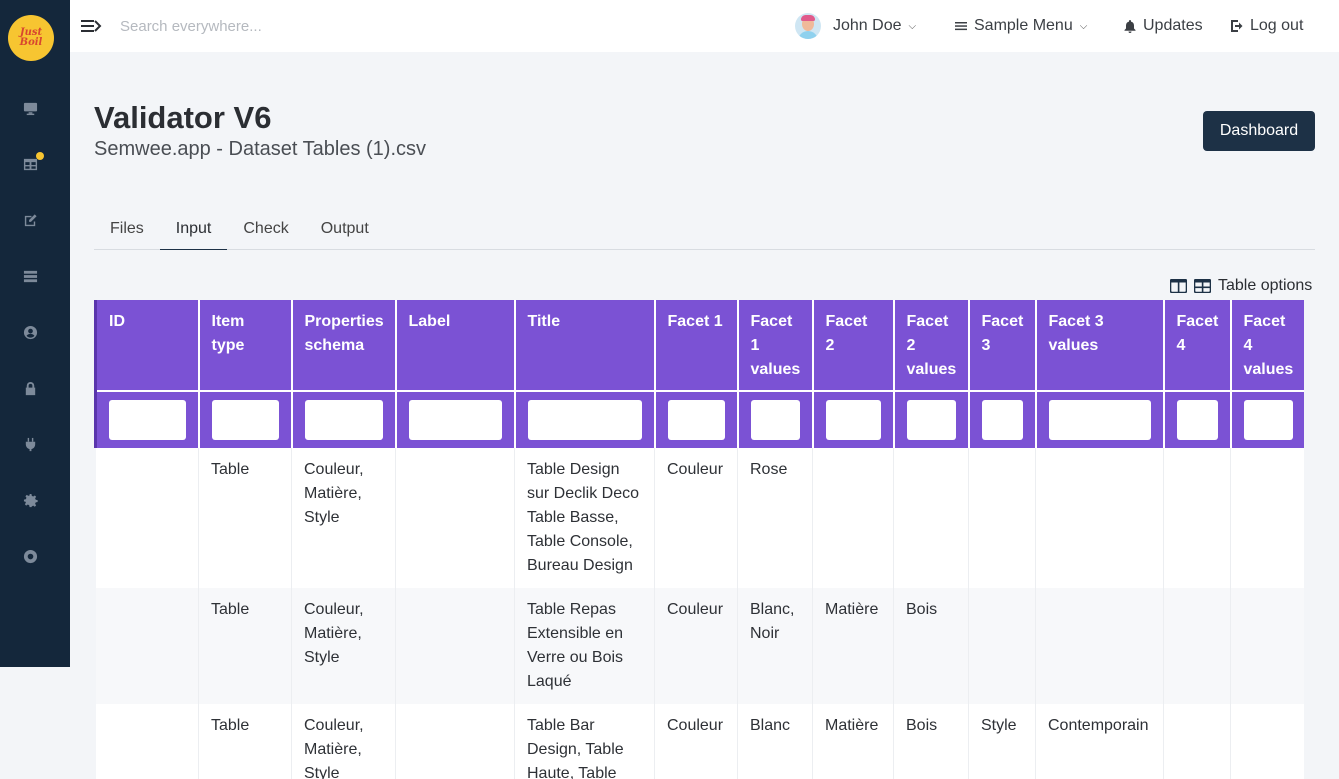 This screenshot has height=779, width=1339. Describe the element at coordinates (1163, 26) in the screenshot. I see `updates-link: Updates` at that location.